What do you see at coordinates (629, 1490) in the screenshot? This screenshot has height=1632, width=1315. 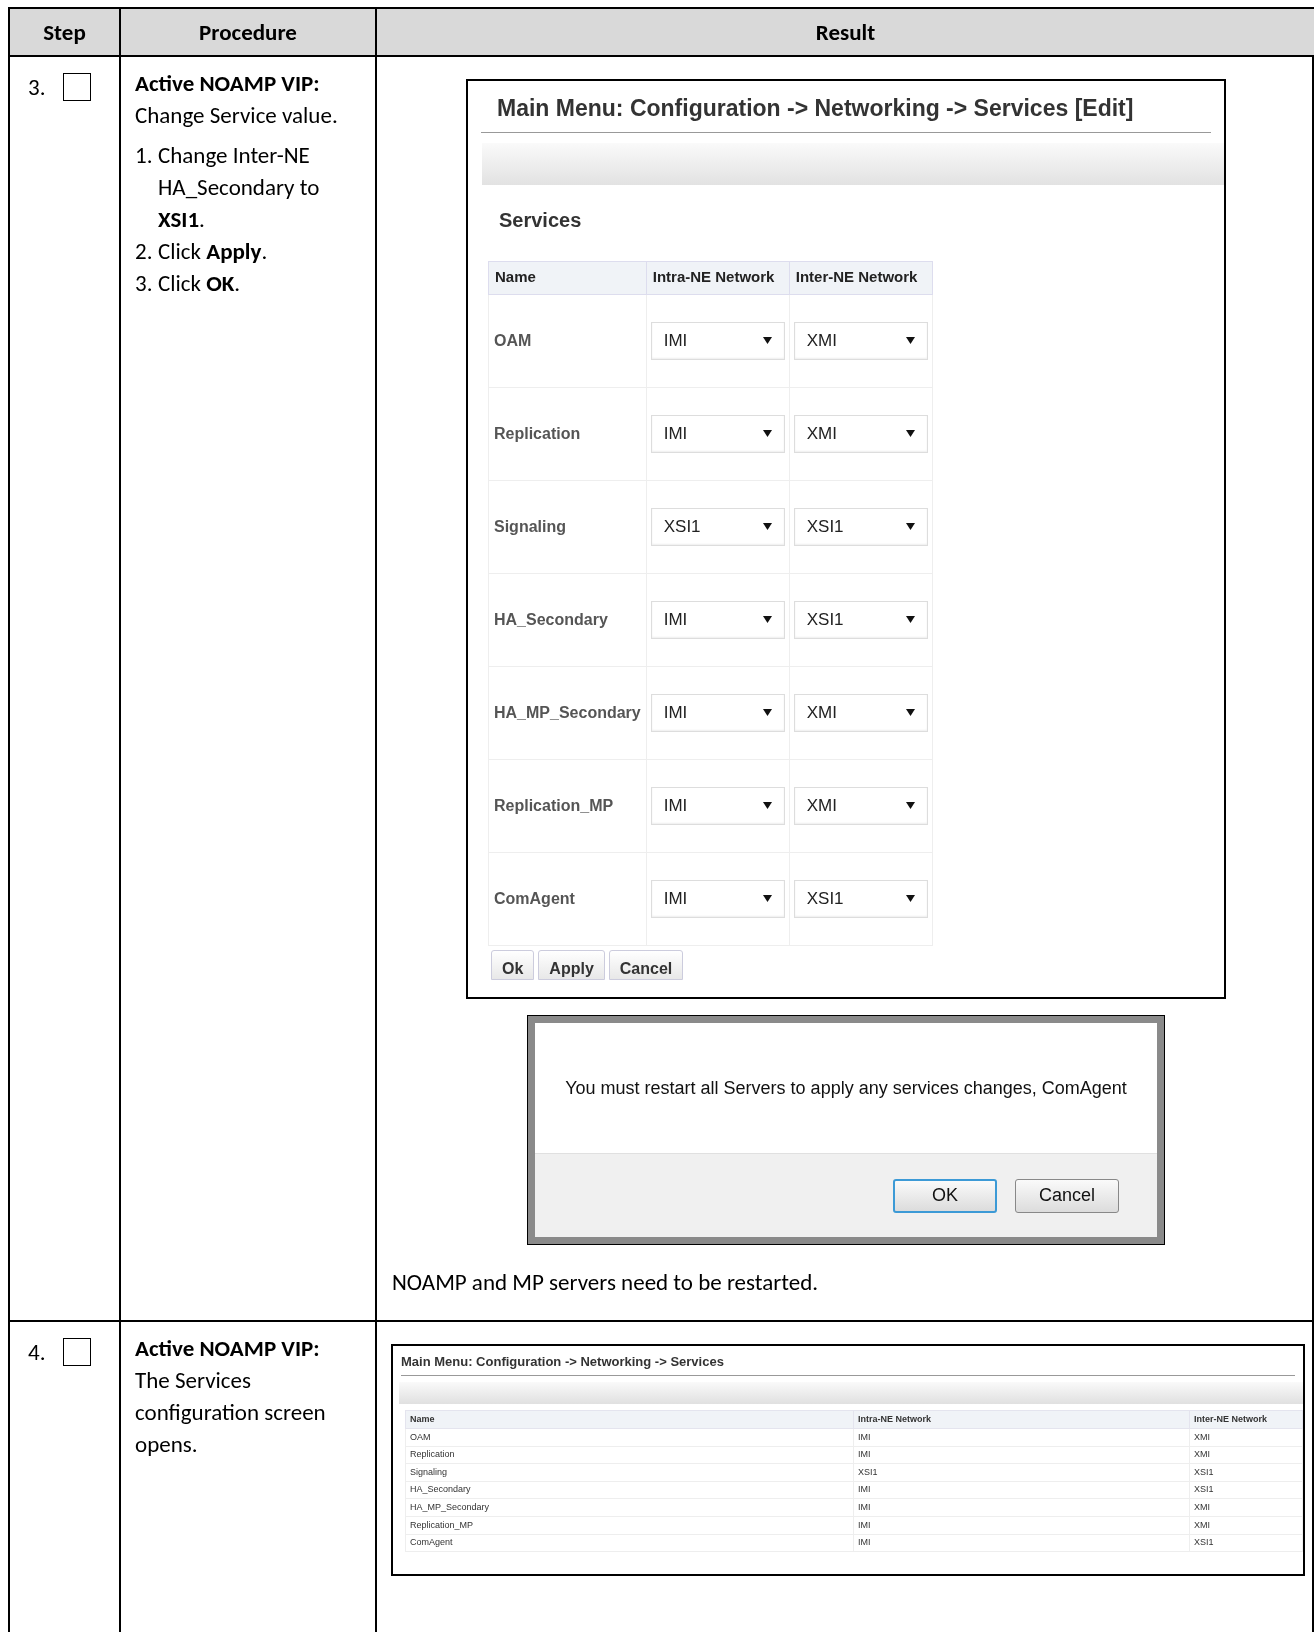 I see `table-cell: HA_Secondary` at bounding box center [629, 1490].